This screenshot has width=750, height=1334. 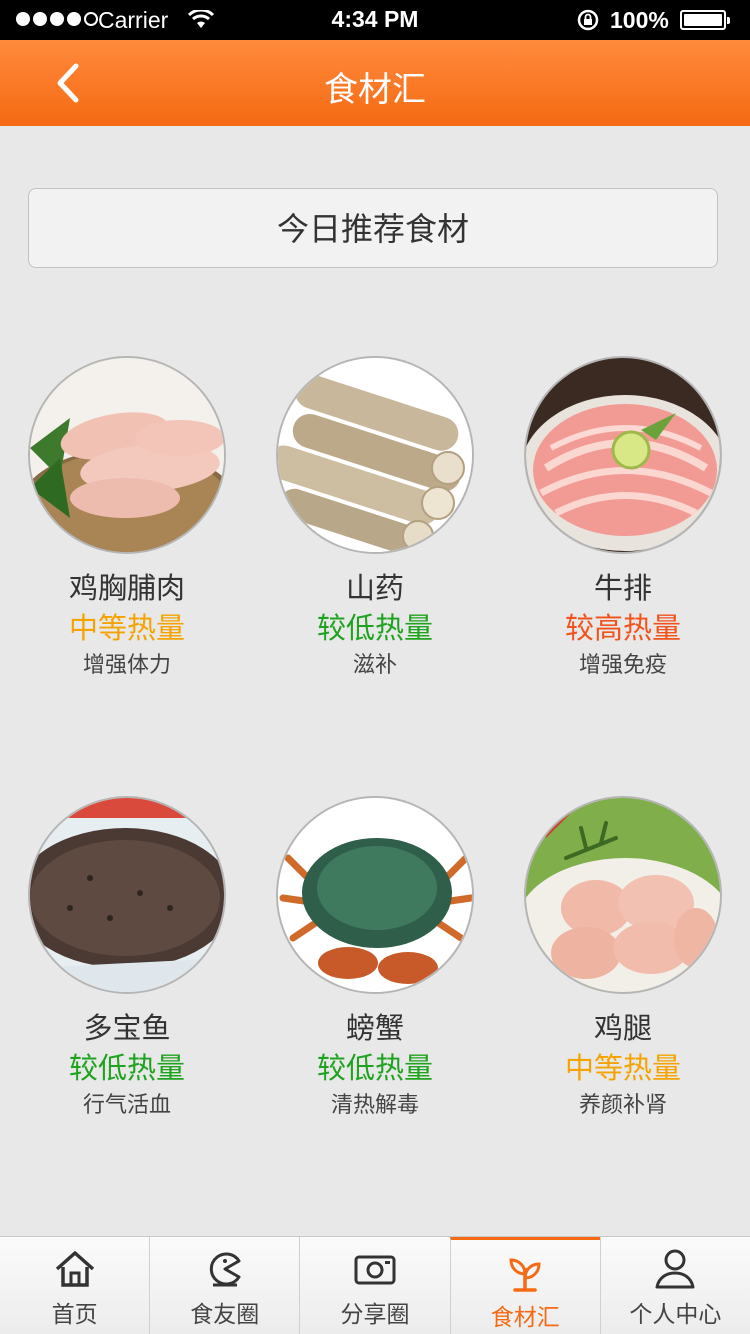 I want to click on food-effect: 增强体力, so click(x=126, y=665).